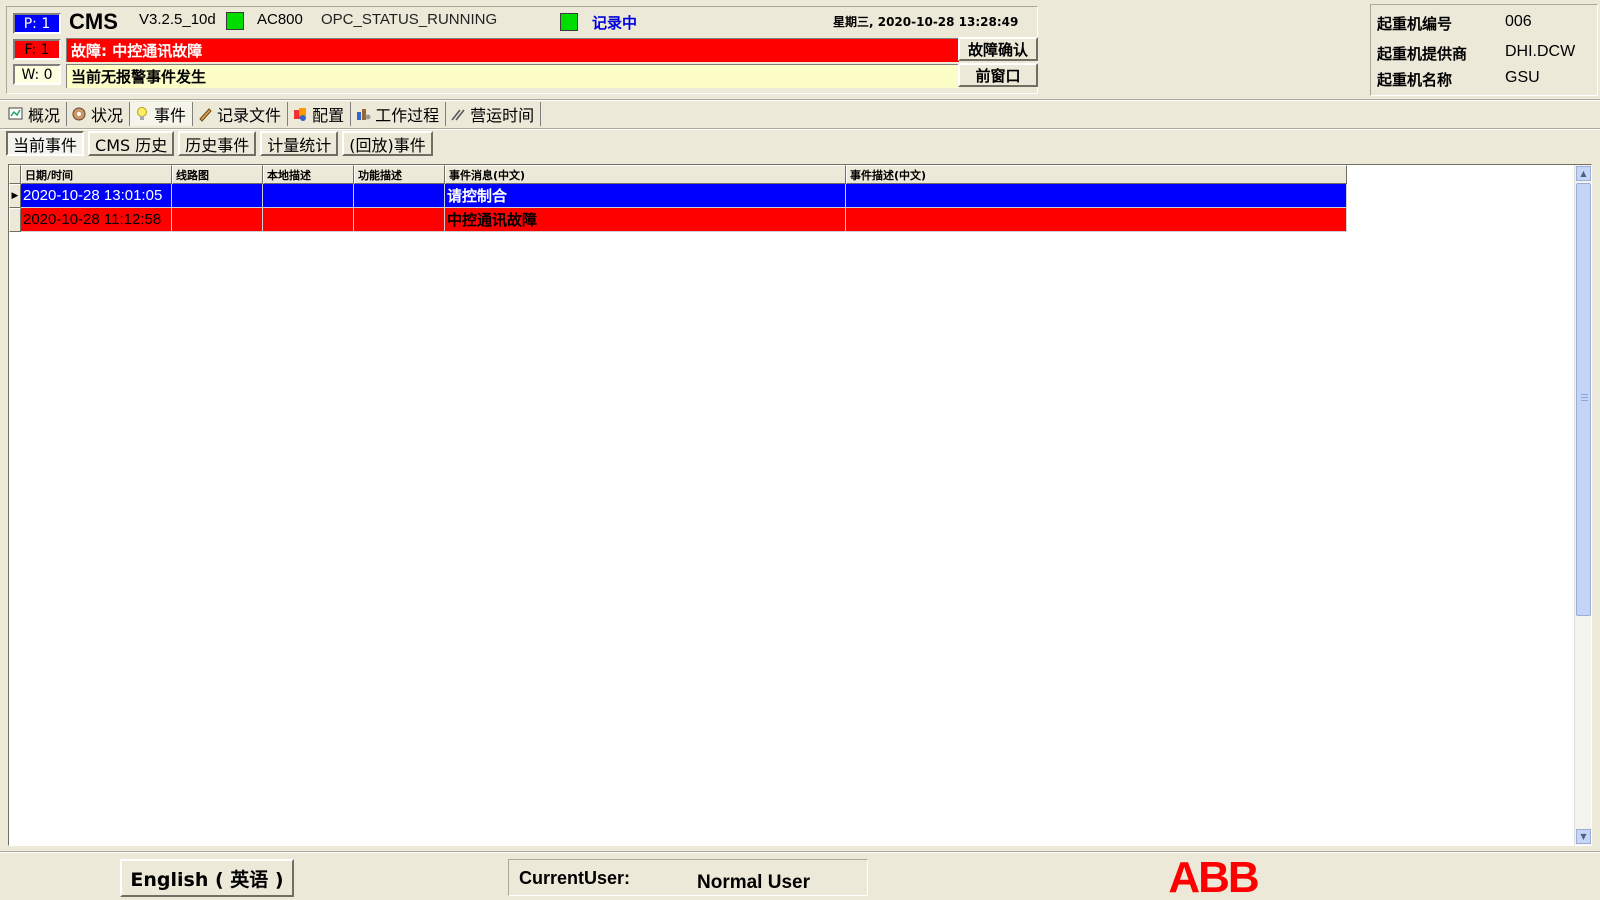 The height and width of the screenshot is (900, 1600). Describe the element at coordinates (998, 75) in the screenshot. I see `front-window-button: 前窗口` at that location.